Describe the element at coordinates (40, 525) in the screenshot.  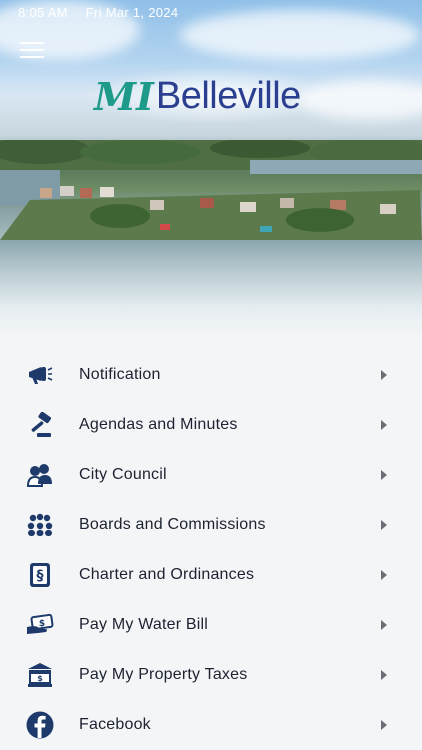
I see `group-icon` at that location.